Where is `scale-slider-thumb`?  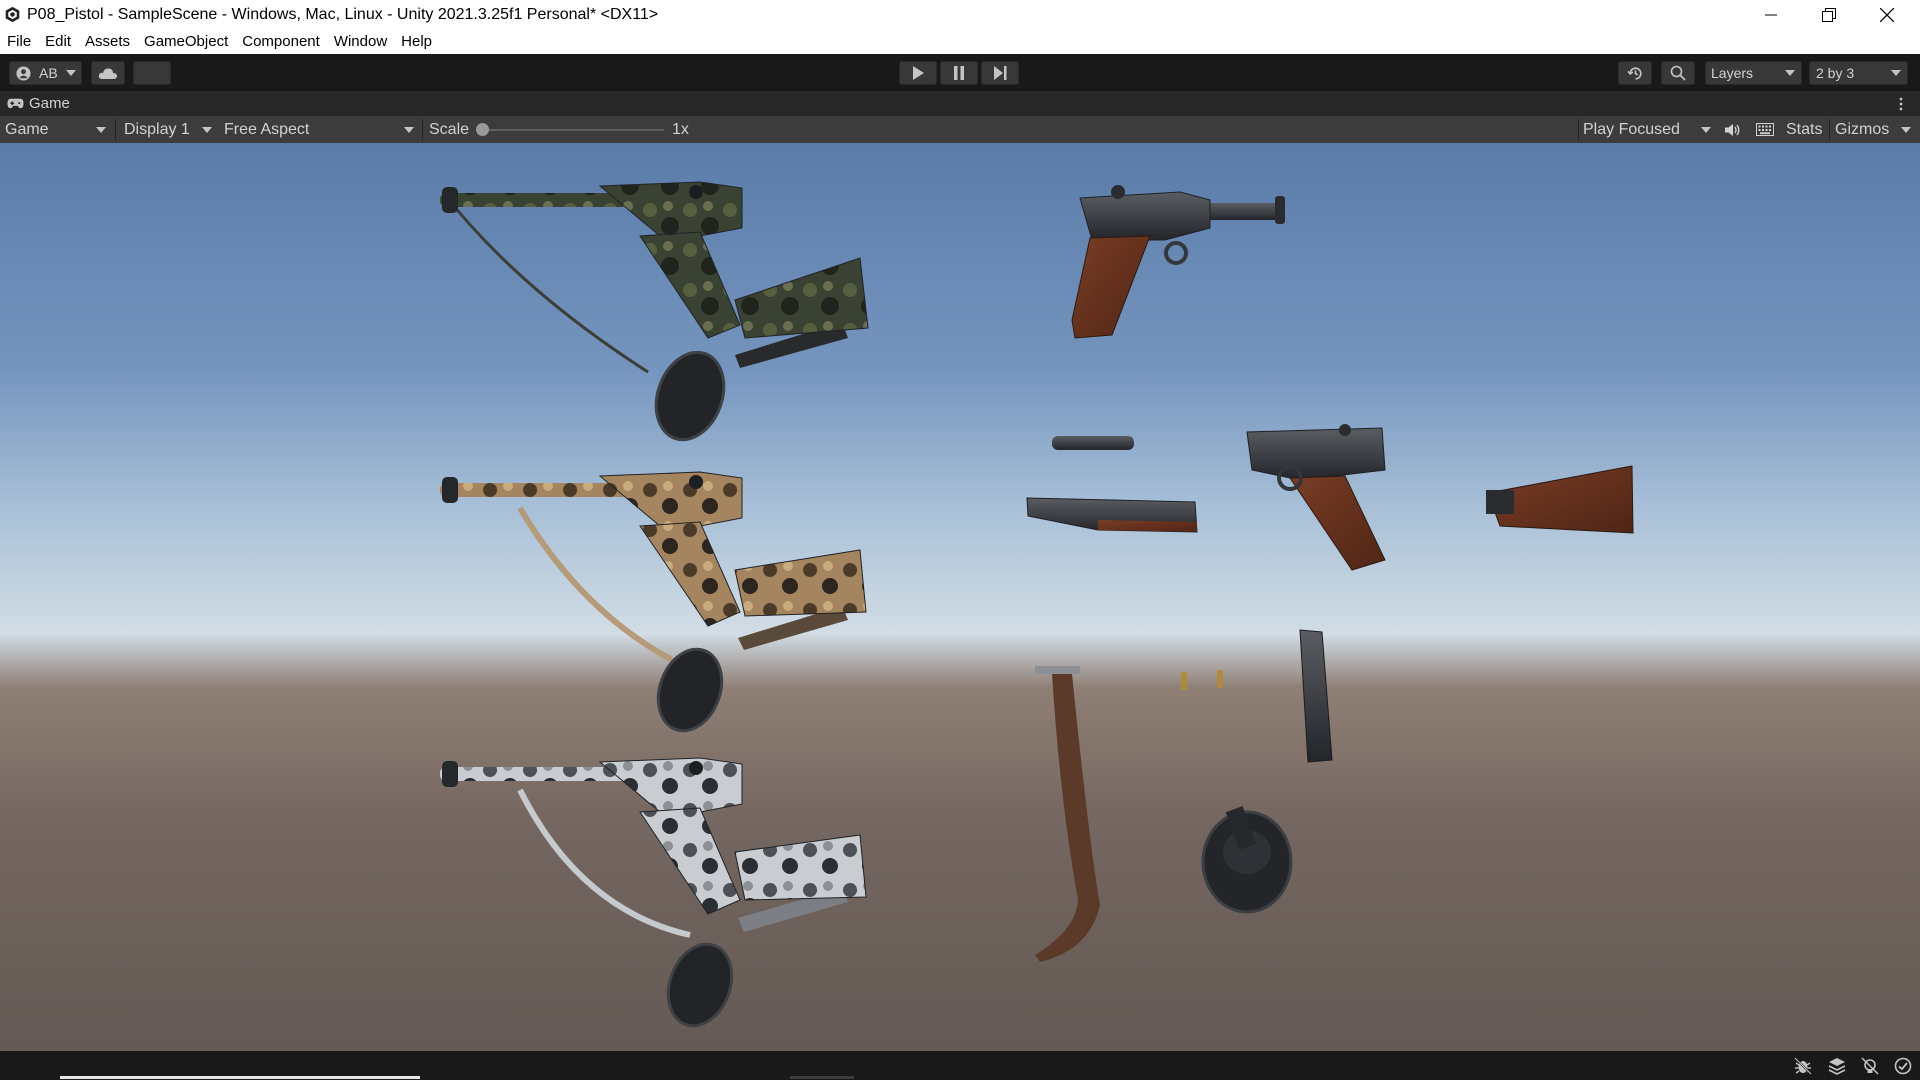
scale-slider-thumb is located at coordinates (482, 129).